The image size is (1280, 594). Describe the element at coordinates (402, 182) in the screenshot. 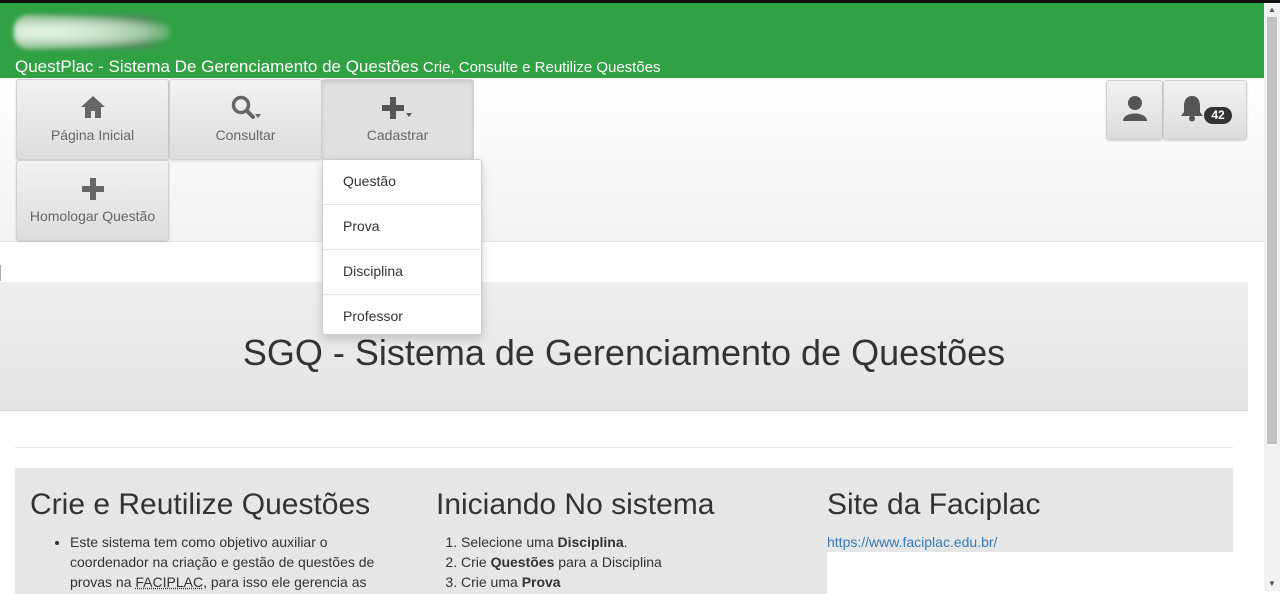

I see `menu-item-question: Questão` at that location.